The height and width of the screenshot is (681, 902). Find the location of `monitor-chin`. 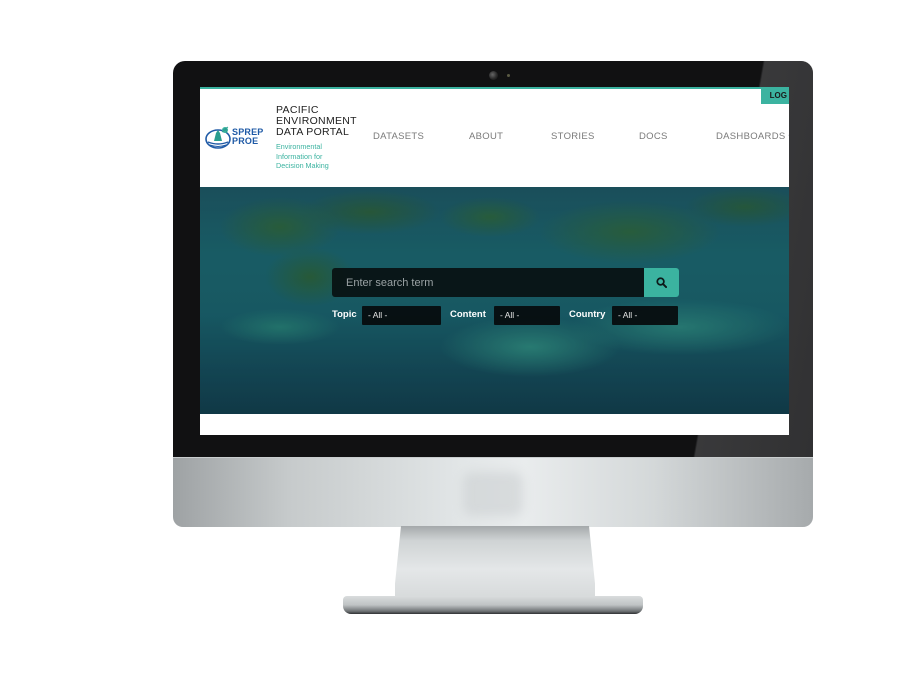

monitor-chin is located at coordinates (493, 492).